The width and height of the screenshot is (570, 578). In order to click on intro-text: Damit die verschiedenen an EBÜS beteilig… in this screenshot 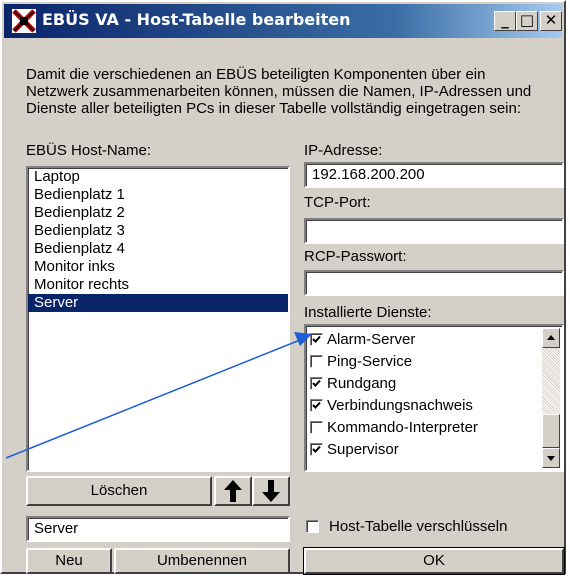, I will do `click(291, 91)`.